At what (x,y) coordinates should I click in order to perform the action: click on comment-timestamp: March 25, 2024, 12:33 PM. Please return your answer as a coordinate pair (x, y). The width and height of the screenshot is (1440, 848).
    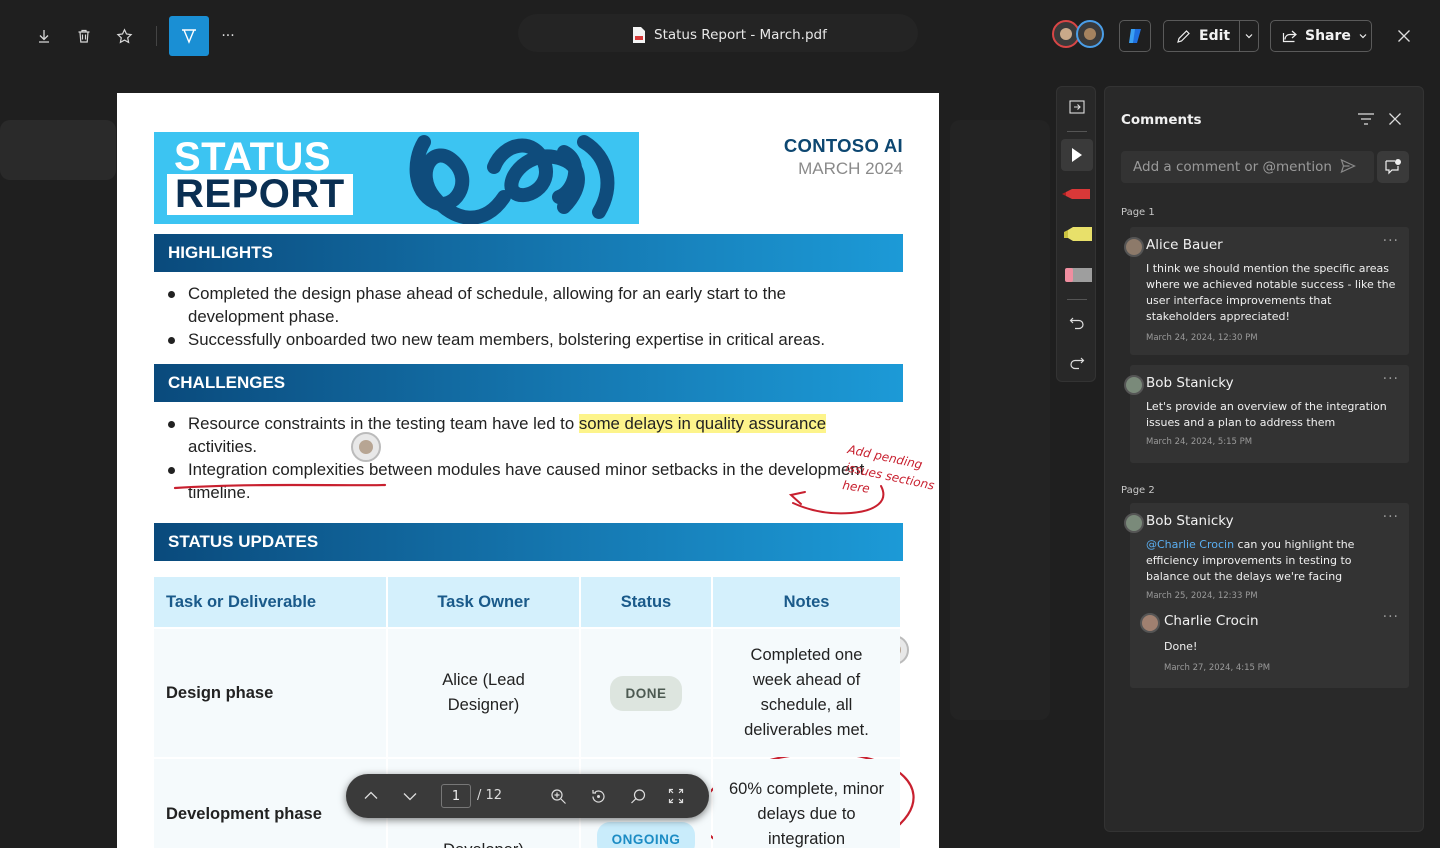
    Looking at the image, I should click on (1202, 596).